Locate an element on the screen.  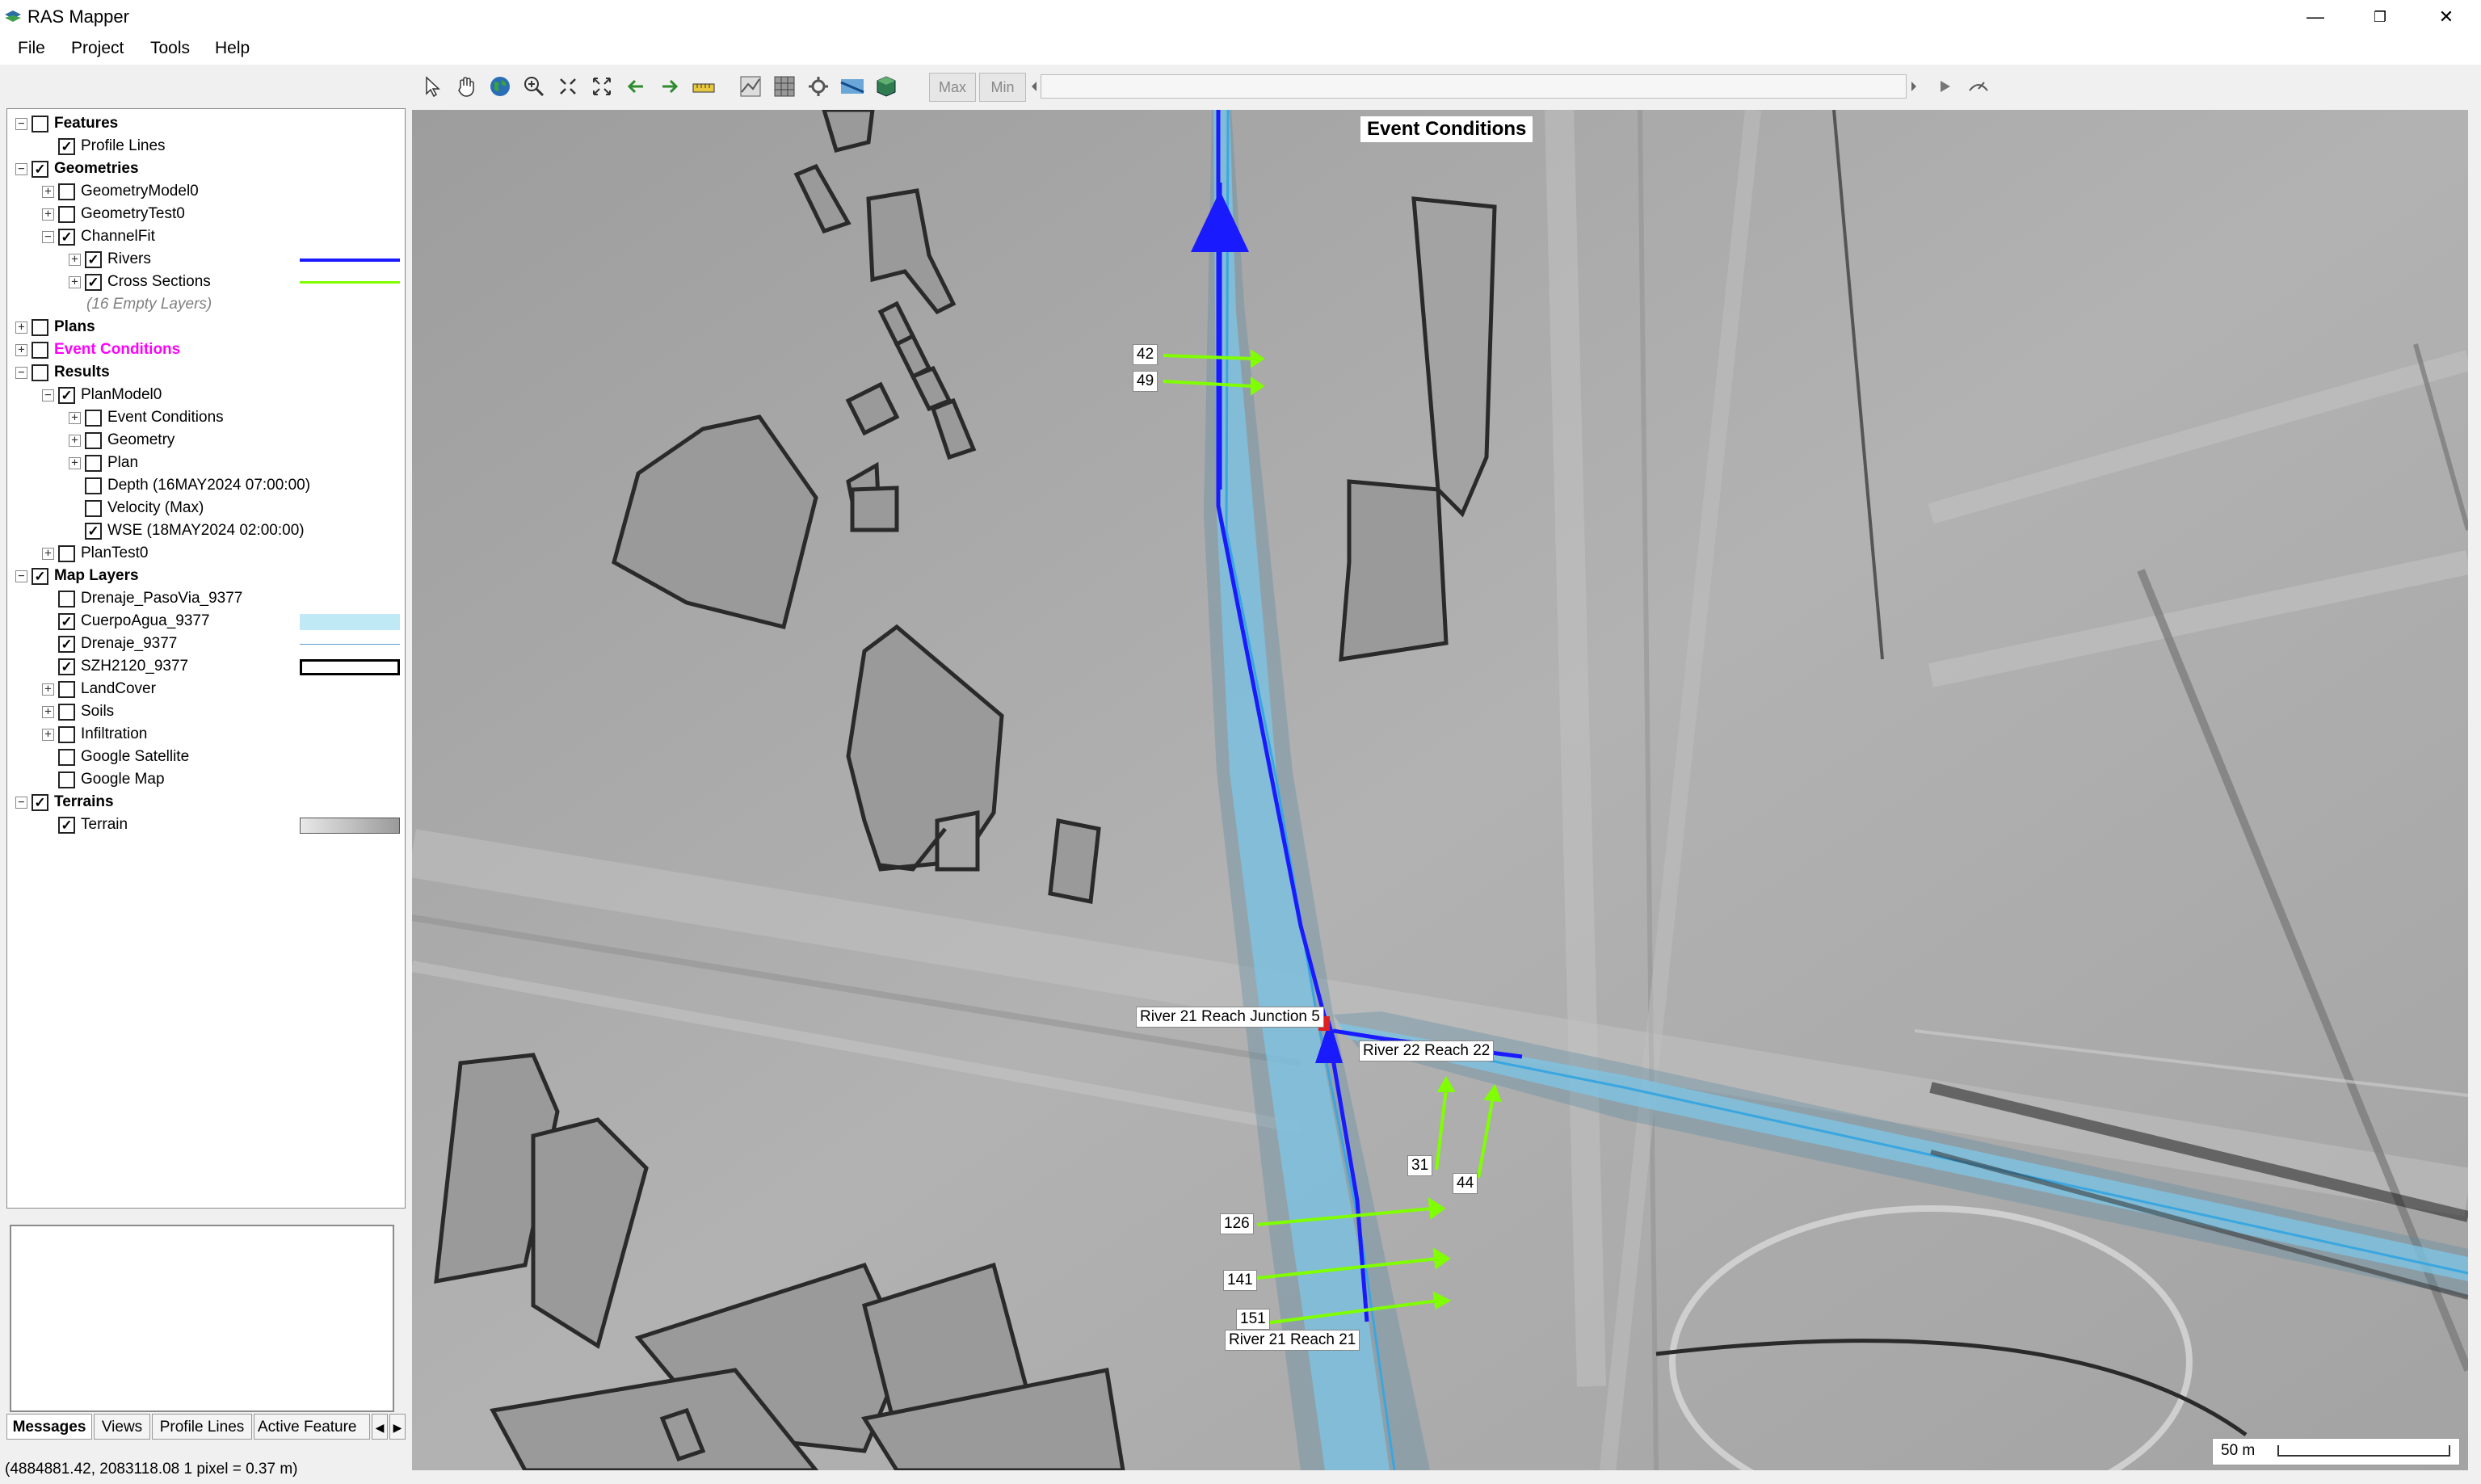
xs-label-44: 44 is located at coordinates (1465, 1183).